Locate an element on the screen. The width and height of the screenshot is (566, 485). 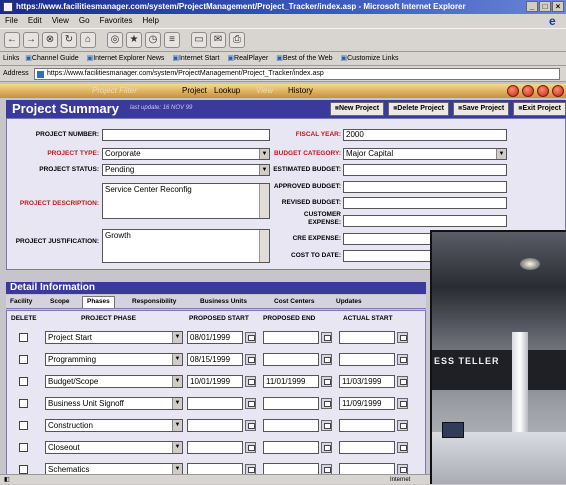
nav-close-icon is located at coordinates (558, 91).